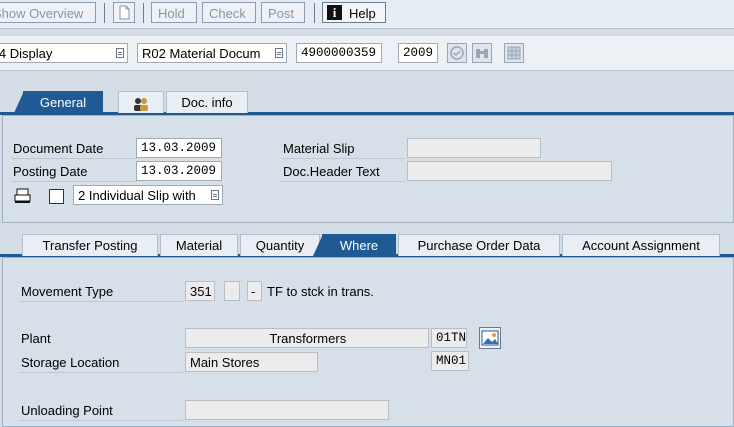 This screenshot has width=734, height=427. Describe the element at coordinates (450, 361) in the screenshot. I see `storage-location-code-input: MN01` at that location.